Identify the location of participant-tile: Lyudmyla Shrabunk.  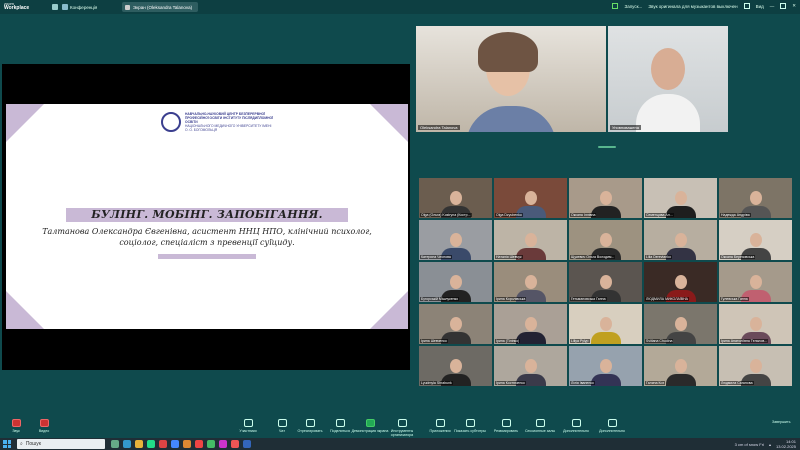
(455, 366).